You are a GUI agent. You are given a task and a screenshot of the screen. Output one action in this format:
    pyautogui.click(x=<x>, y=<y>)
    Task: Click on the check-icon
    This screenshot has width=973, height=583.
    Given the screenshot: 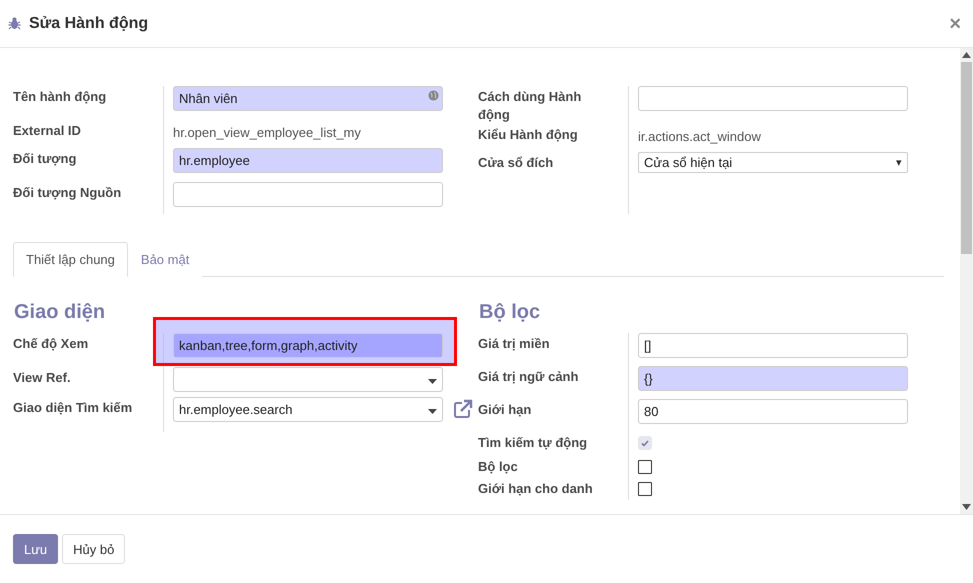 What is the action you would take?
    pyautogui.click(x=645, y=443)
    